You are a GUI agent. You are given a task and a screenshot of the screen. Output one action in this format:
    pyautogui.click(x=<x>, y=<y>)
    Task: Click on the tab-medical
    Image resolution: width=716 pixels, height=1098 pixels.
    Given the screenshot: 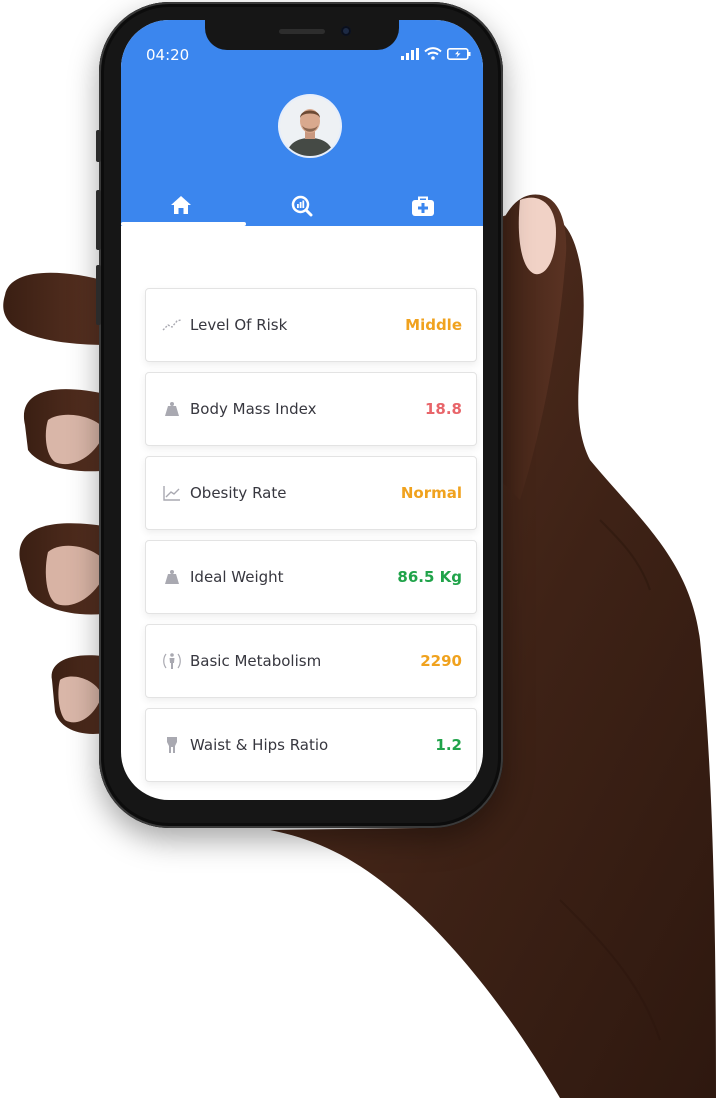 What is the action you would take?
    pyautogui.click(x=422, y=205)
    